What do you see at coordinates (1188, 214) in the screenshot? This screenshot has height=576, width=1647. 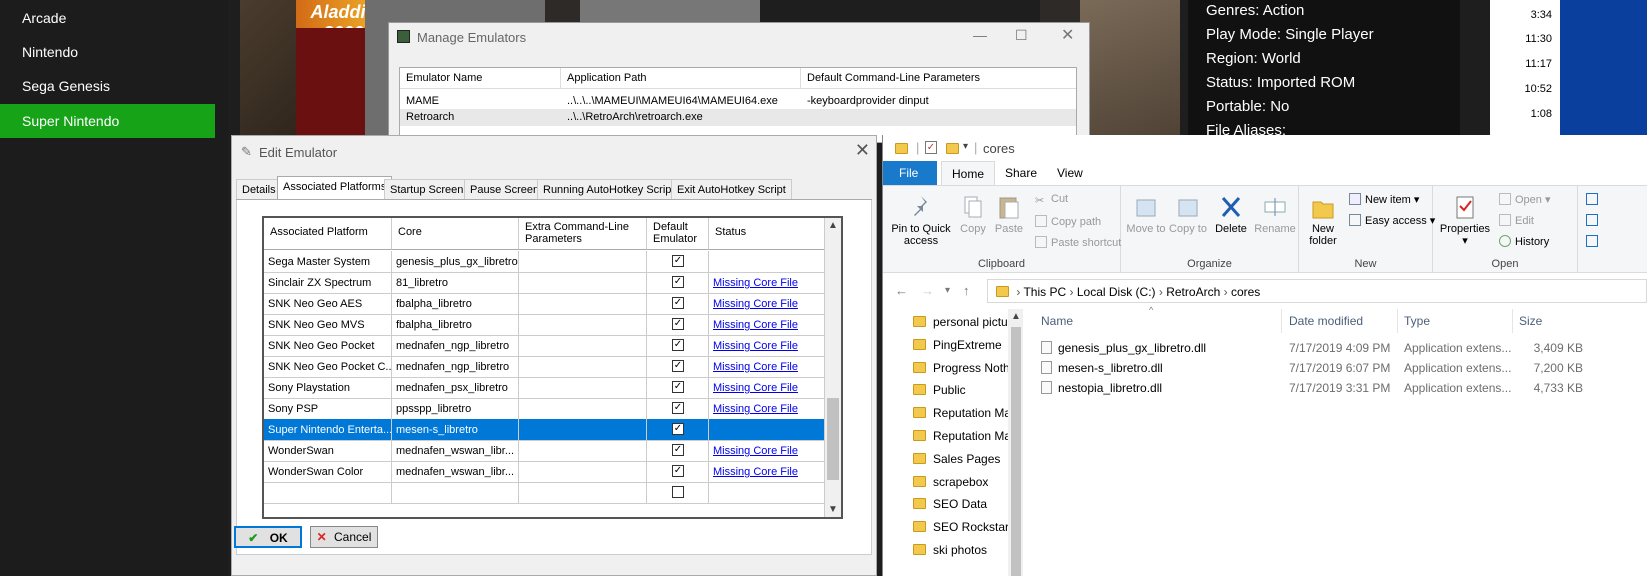 I see `copy-to-button: Copy to` at bounding box center [1188, 214].